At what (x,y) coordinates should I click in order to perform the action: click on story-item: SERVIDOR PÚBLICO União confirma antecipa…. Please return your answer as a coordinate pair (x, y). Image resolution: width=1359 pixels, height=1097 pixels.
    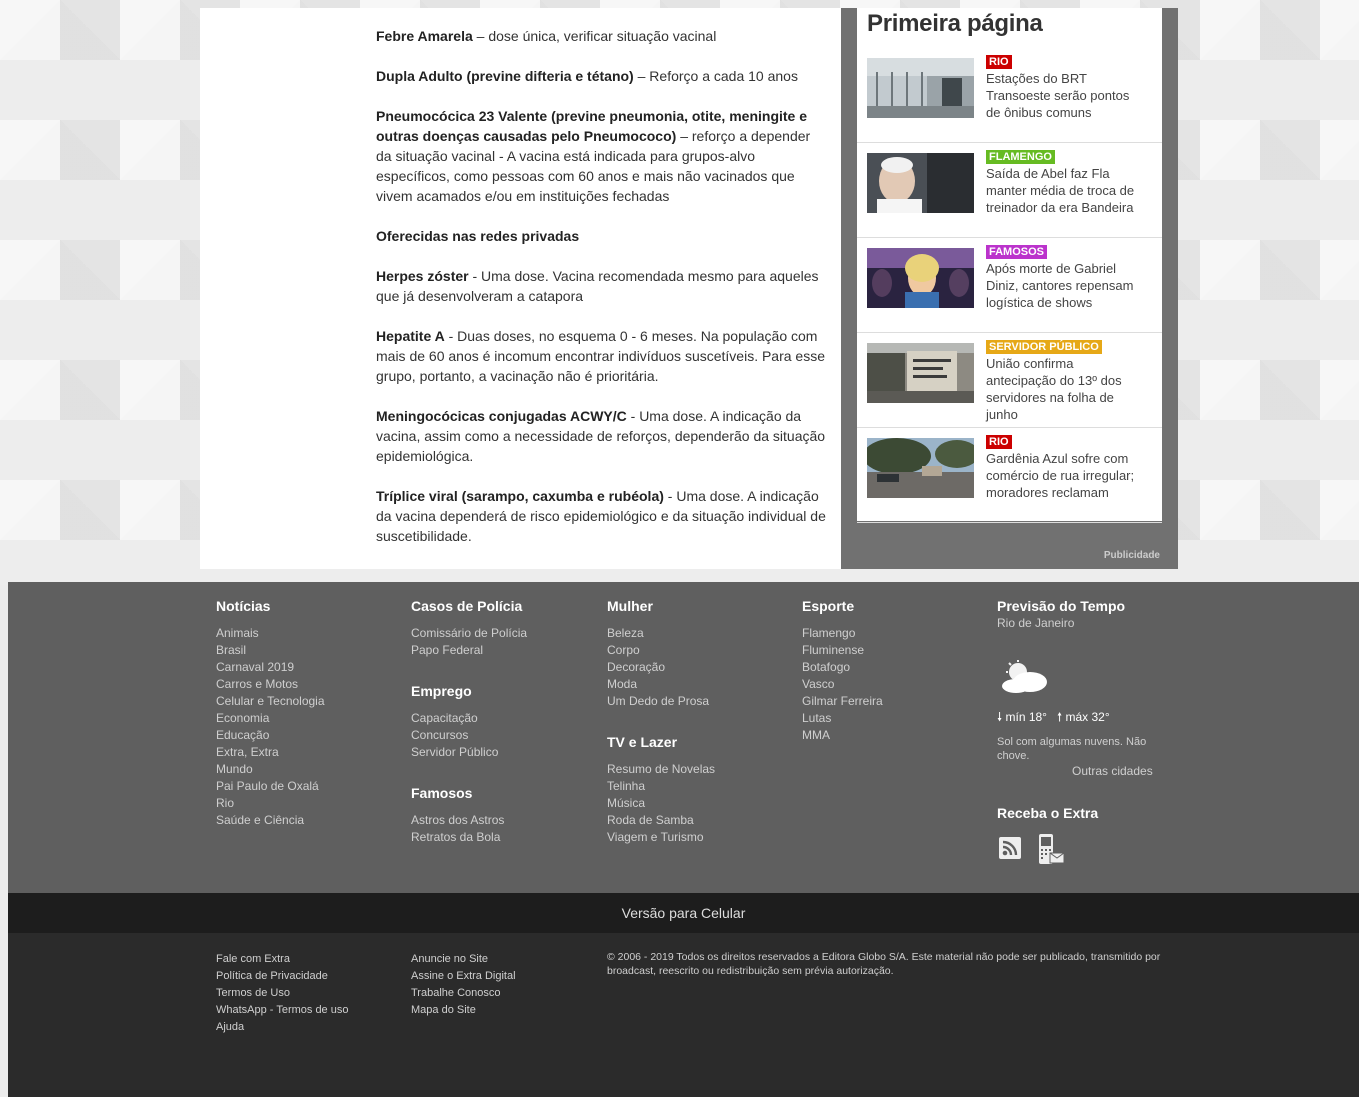
    Looking at the image, I should click on (1009, 380).